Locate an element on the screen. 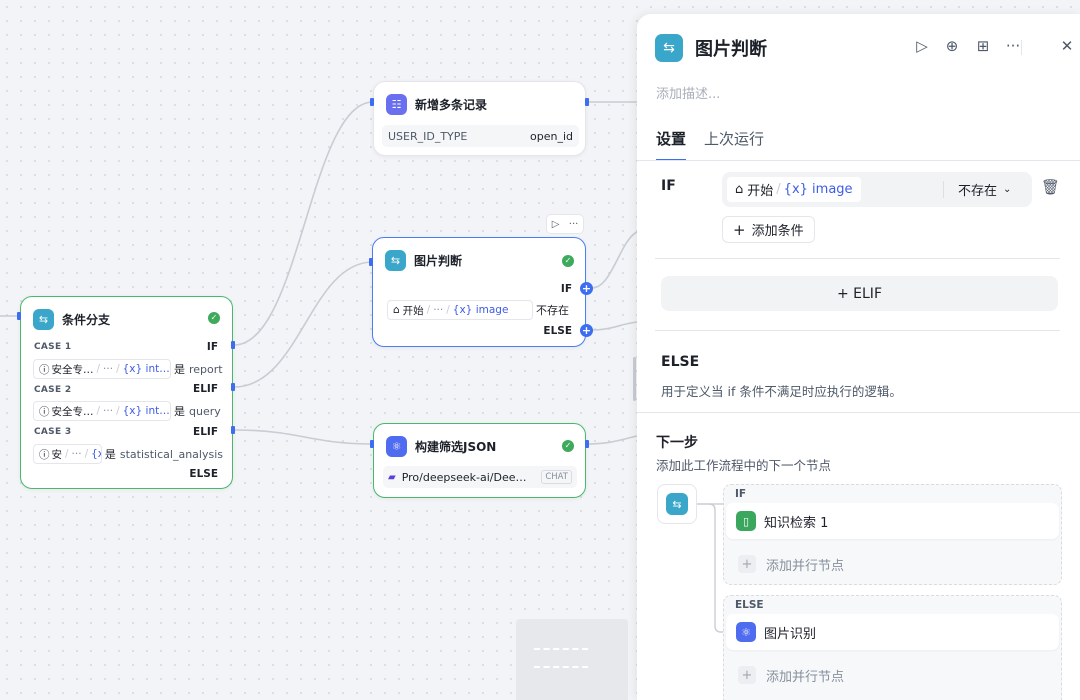  next-step-title: 下一步 is located at coordinates (677, 443).